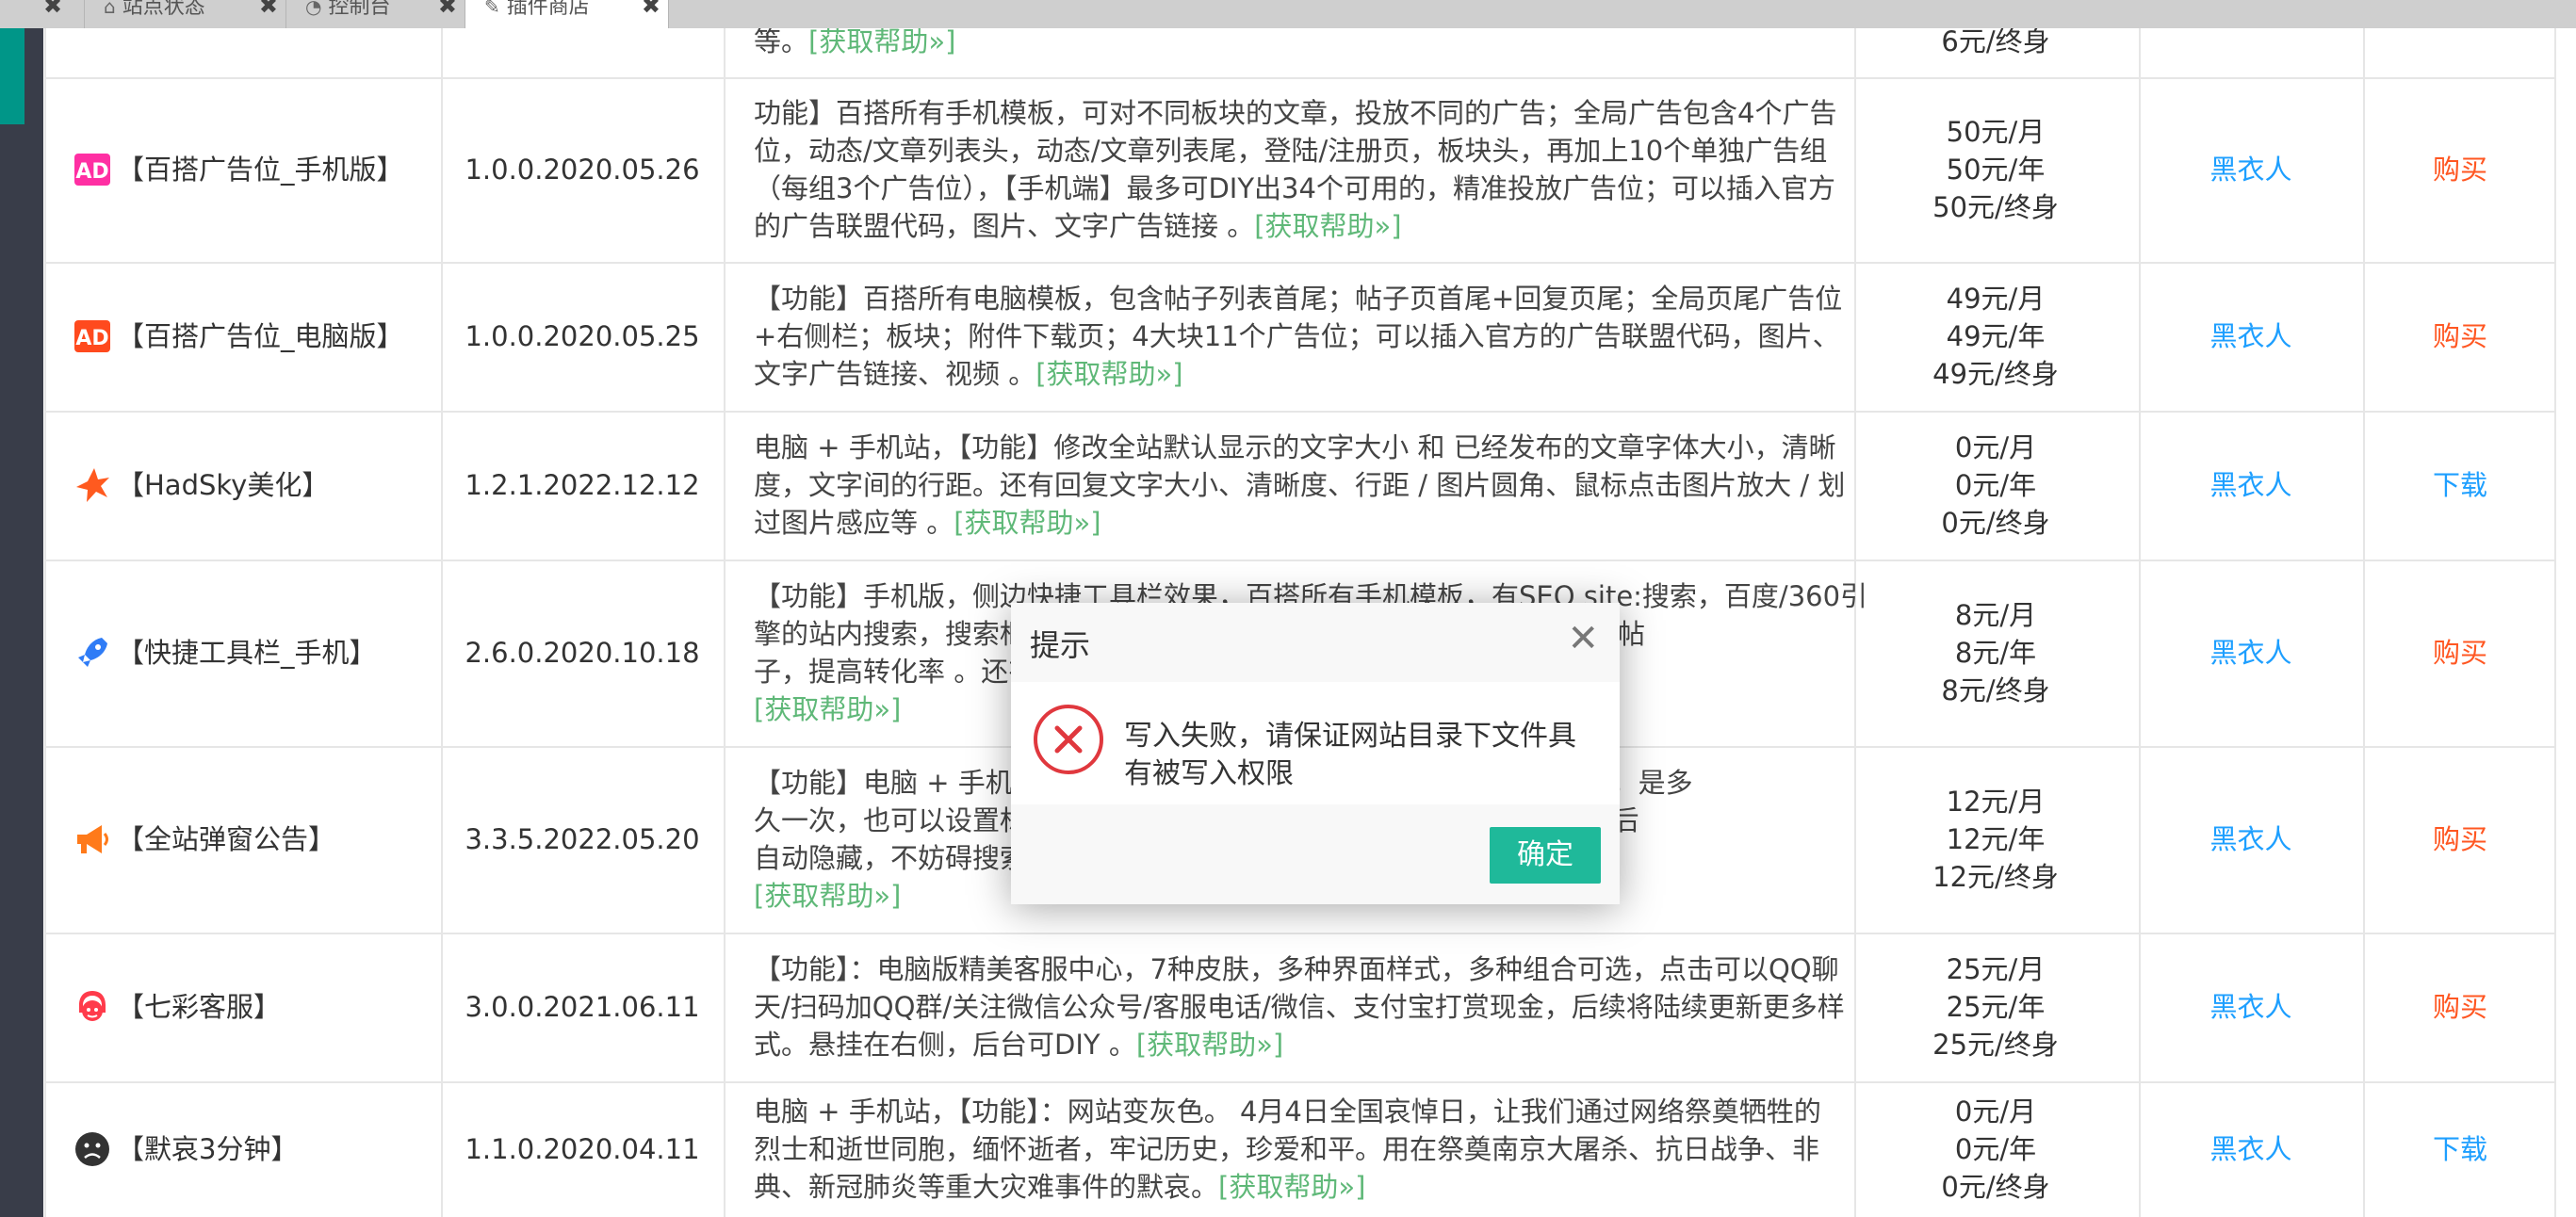  What do you see at coordinates (1996, 299) in the screenshot?
I see `price-line: 49元/月` at bounding box center [1996, 299].